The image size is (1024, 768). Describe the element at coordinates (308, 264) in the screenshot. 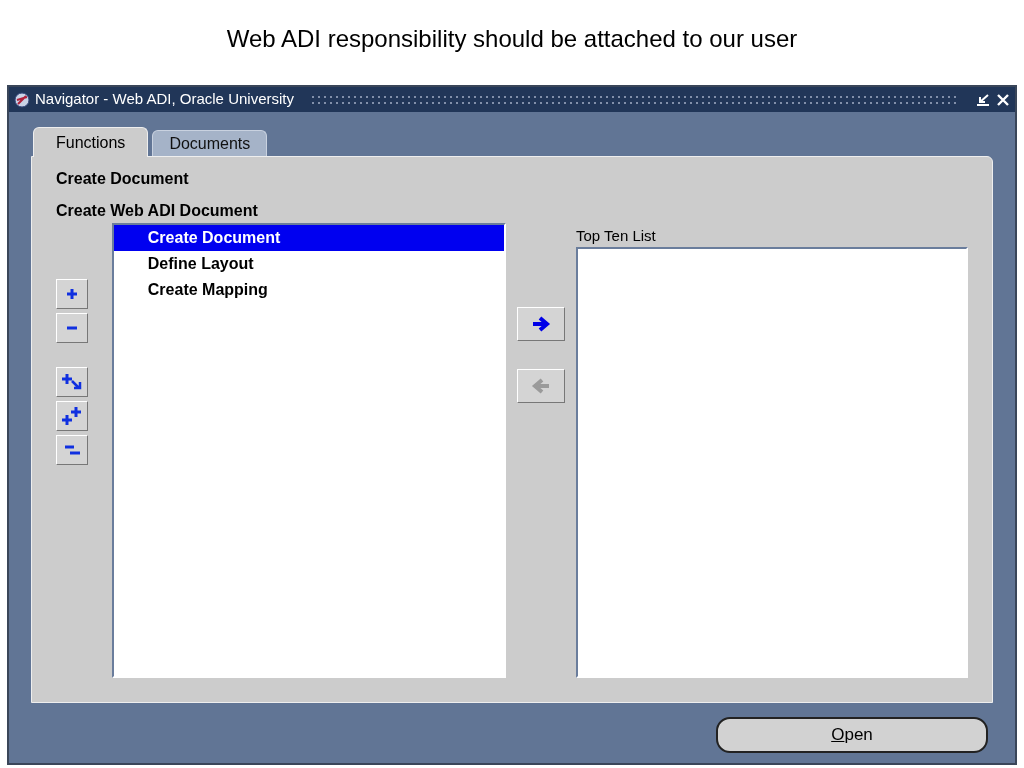

I see `list-item: Define Layout` at that location.